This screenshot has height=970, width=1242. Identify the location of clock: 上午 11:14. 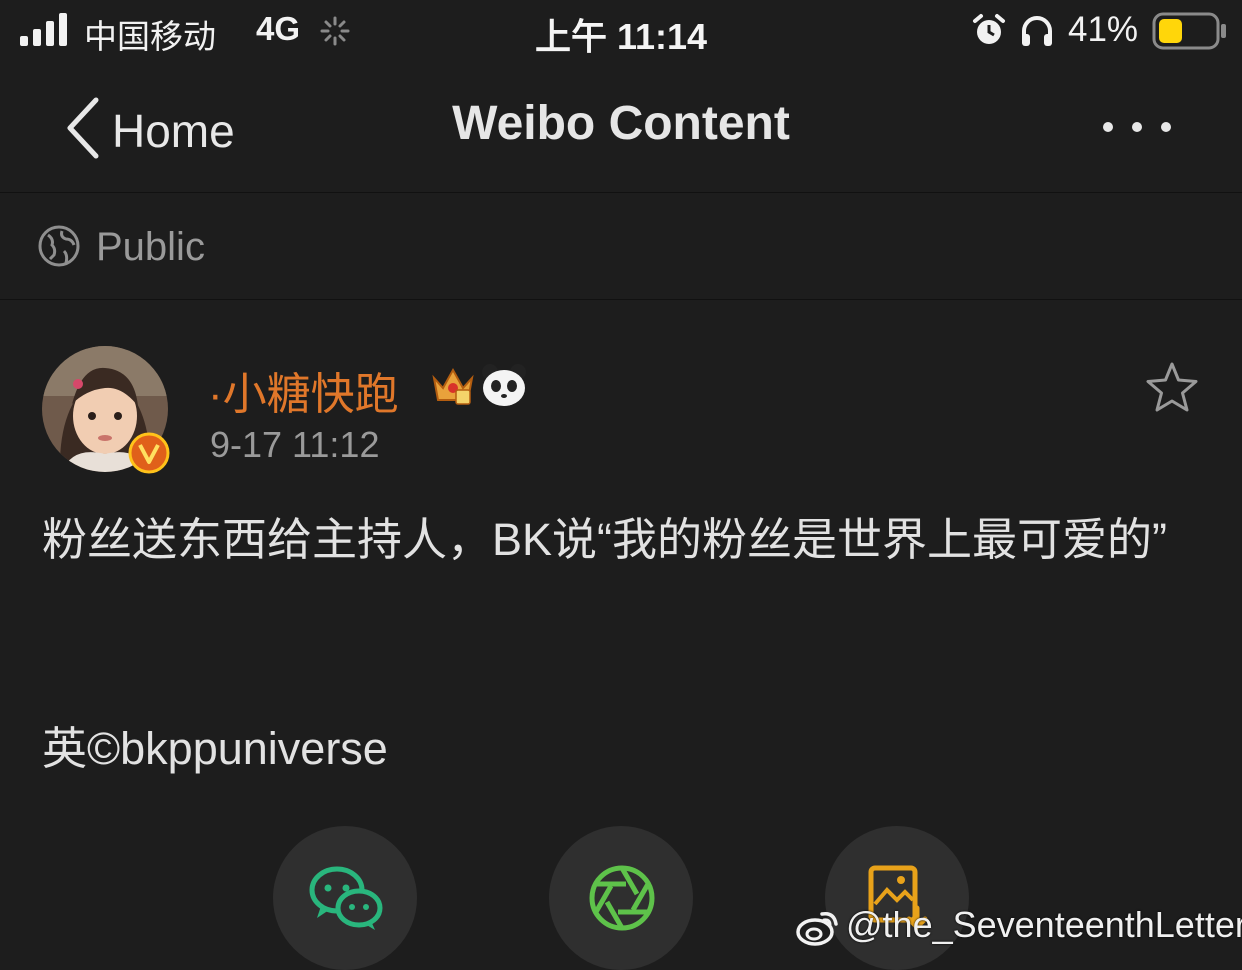
(621, 36).